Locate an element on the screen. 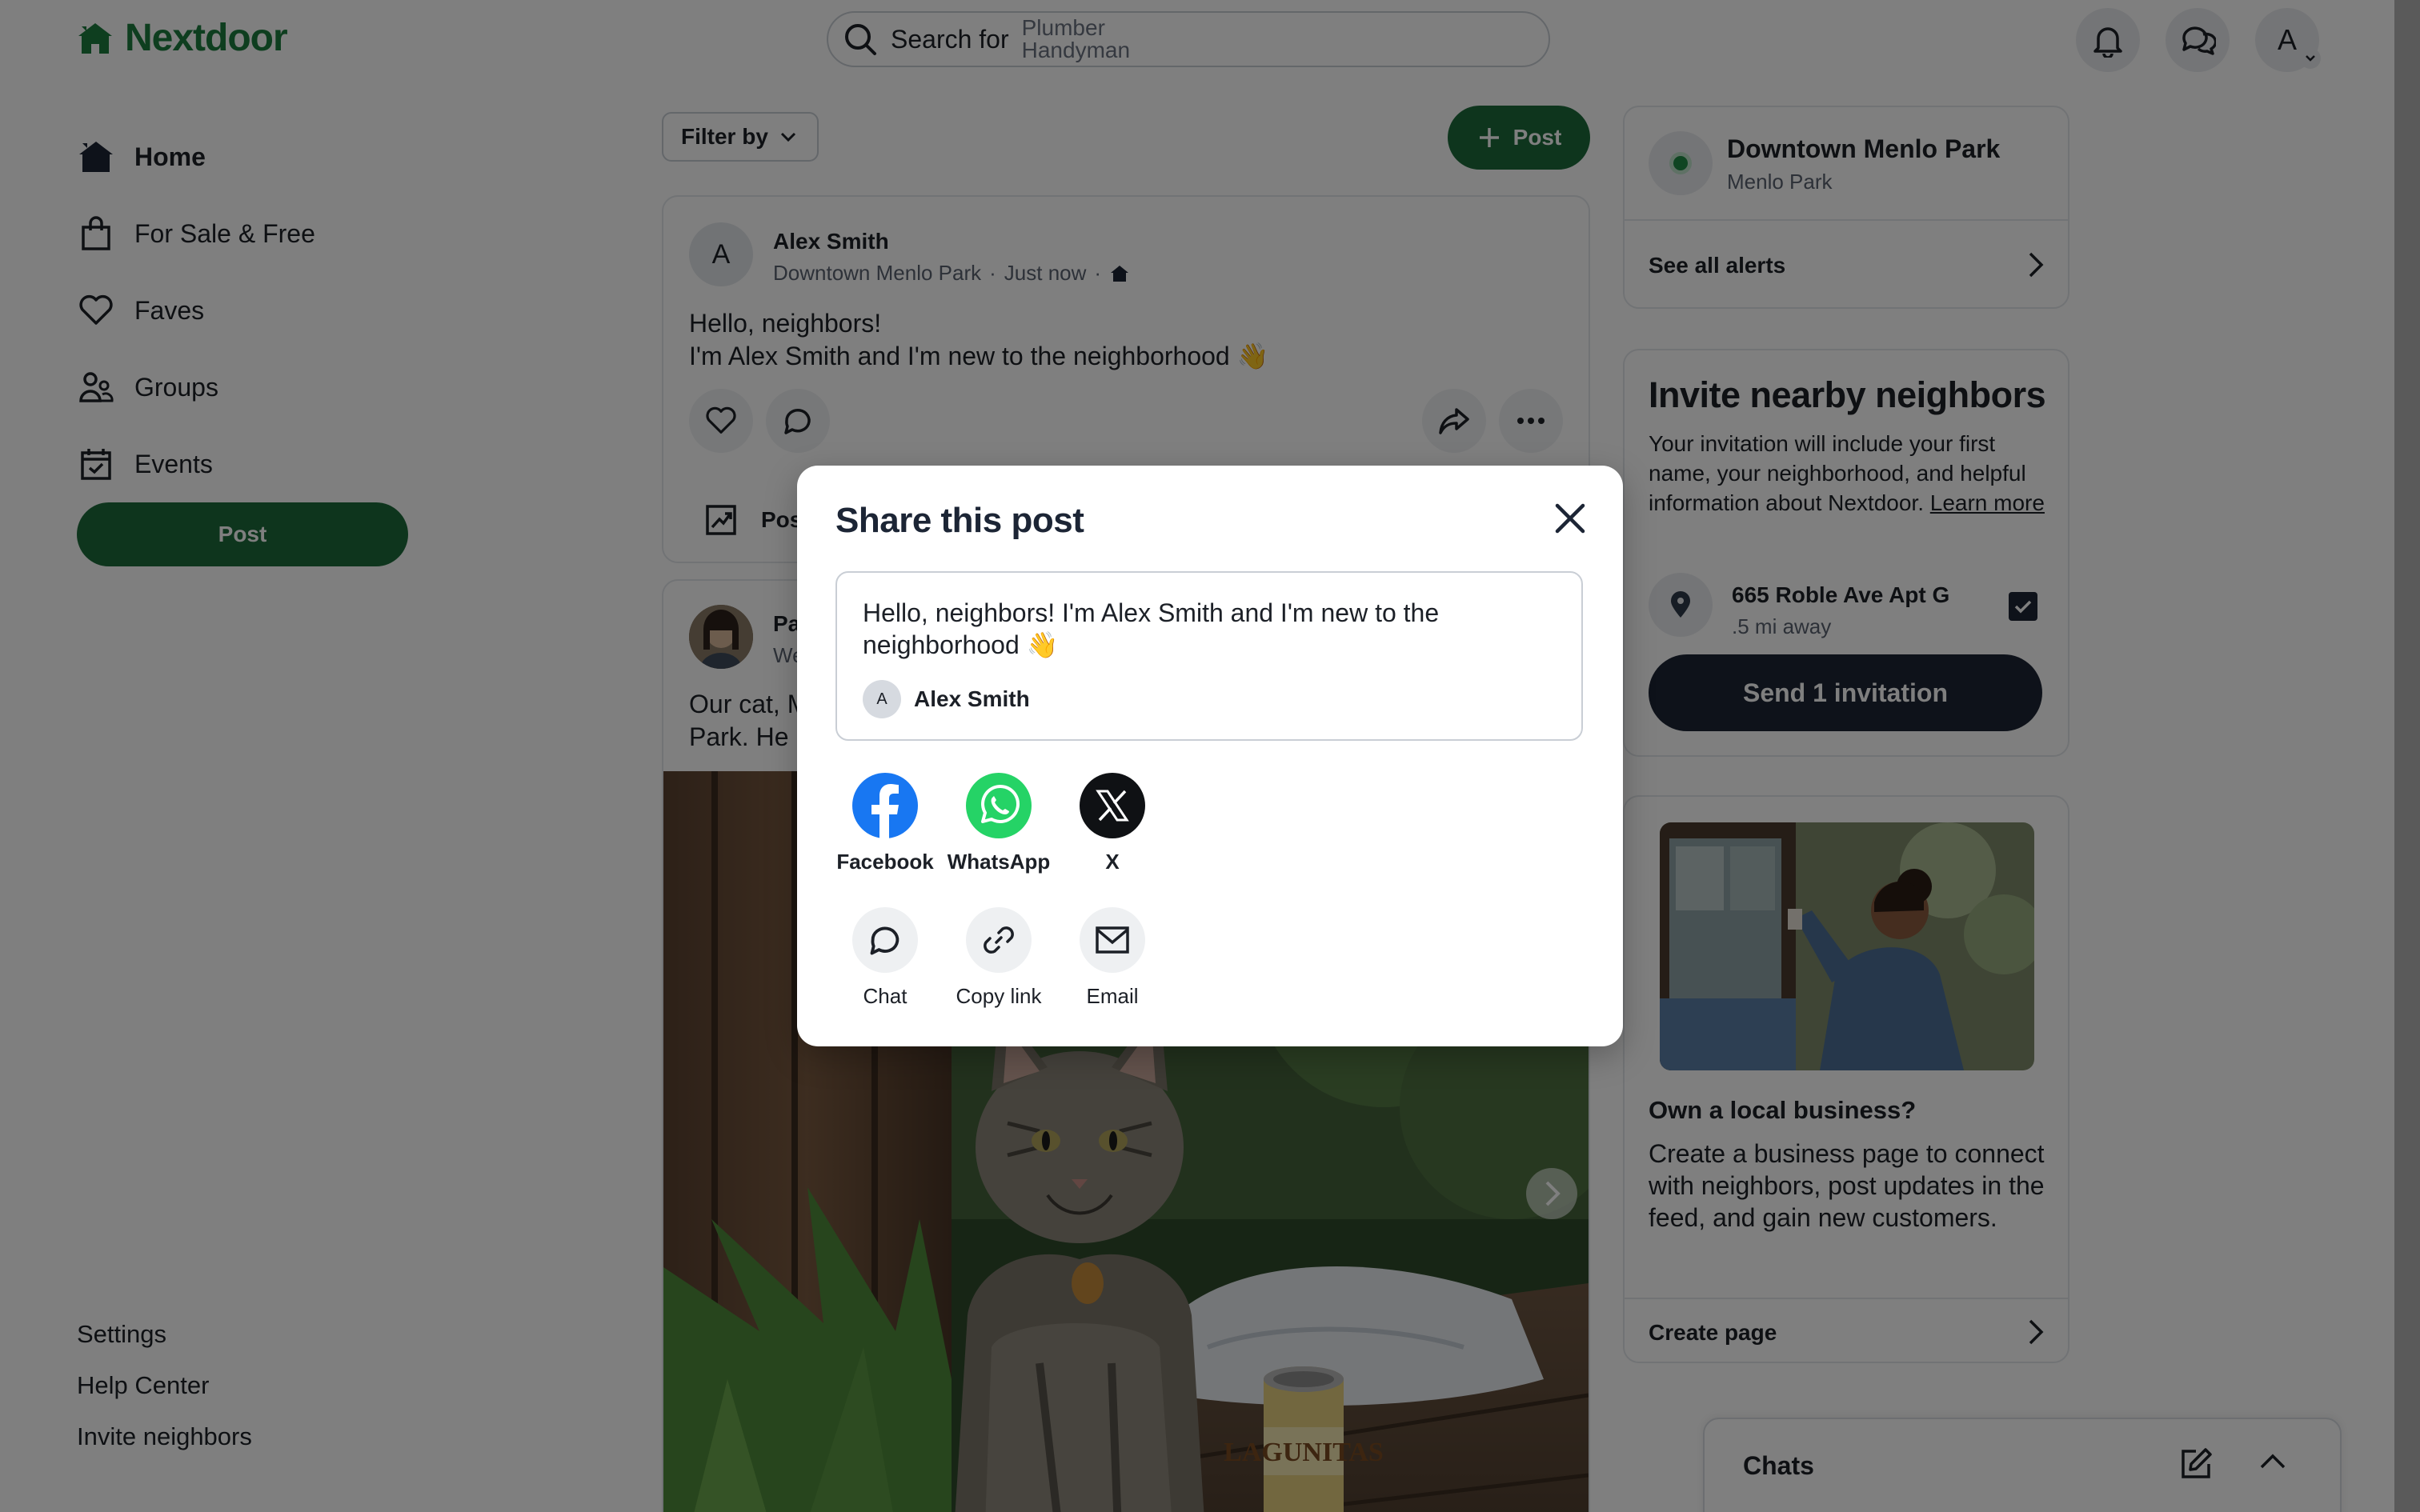  share-copy-link-button: Copy link is located at coordinates (999, 958).